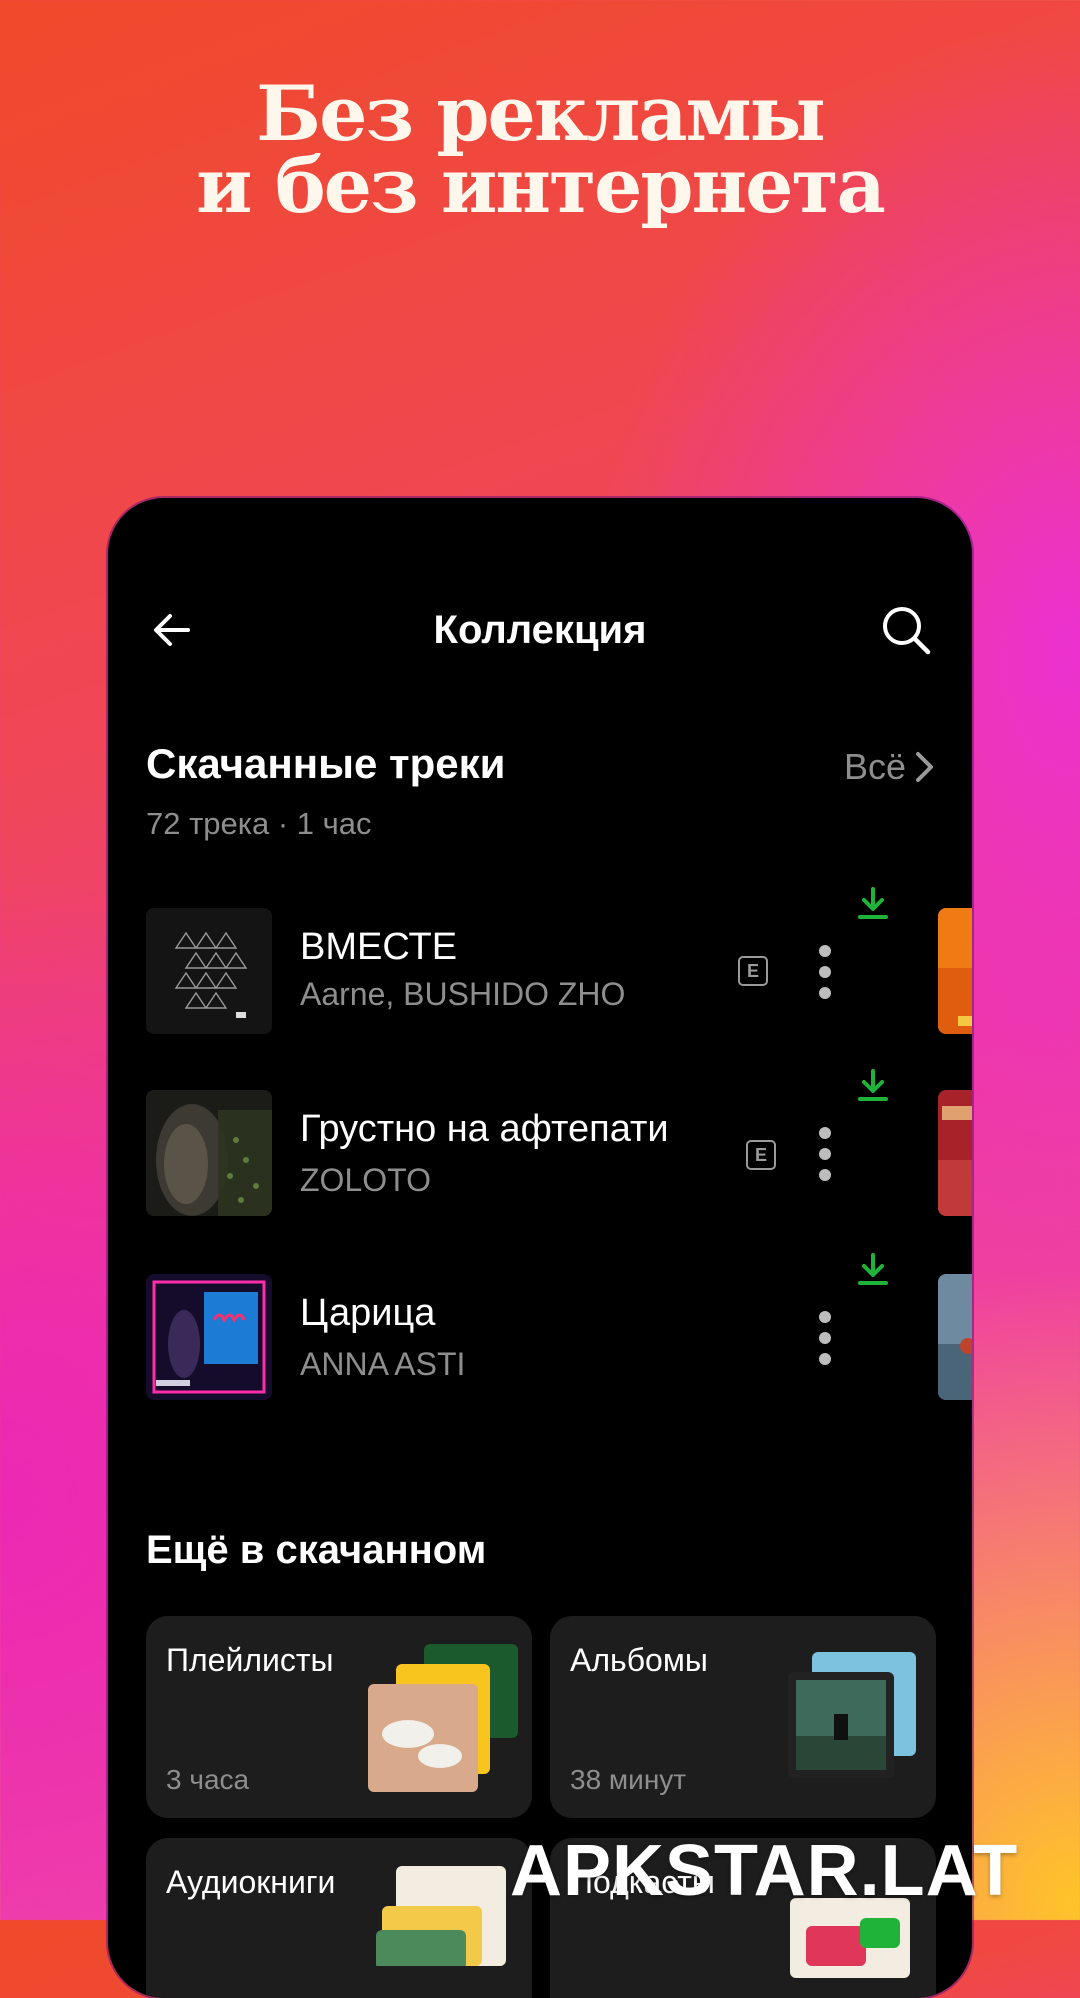  What do you see at coordinates (379, 947) in the screenshot?
I see `track-title: ВМЕСТЕ` at bounding box center [379, 947].